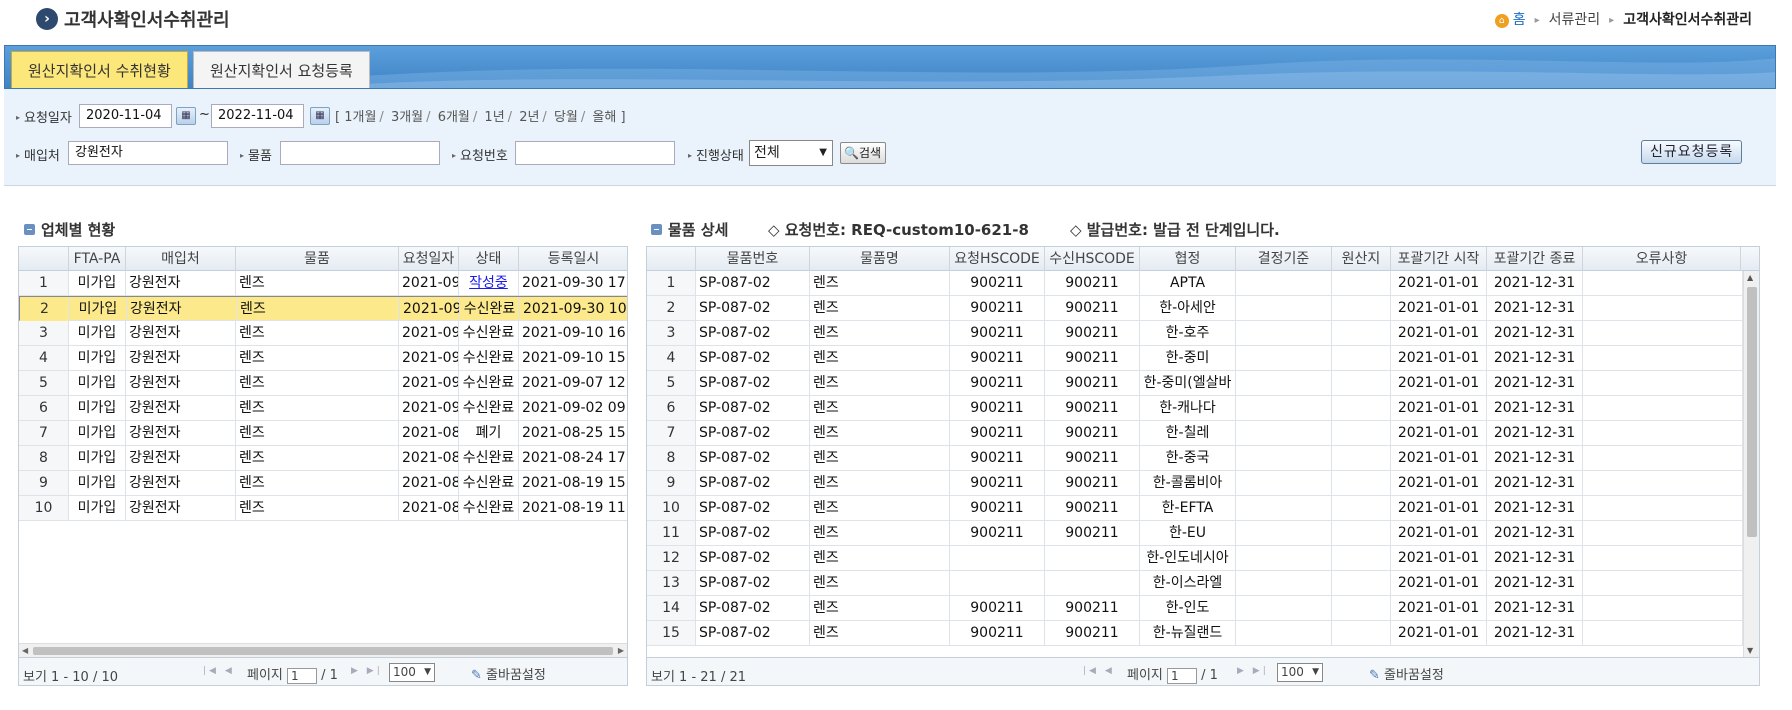  Describe the element at coordinates (1195, 558) in the screenshot. I see `table-row: 12 SP-087-02 렌즈 한-인도네시아 2021-01-01 2021-12-31` at that location.